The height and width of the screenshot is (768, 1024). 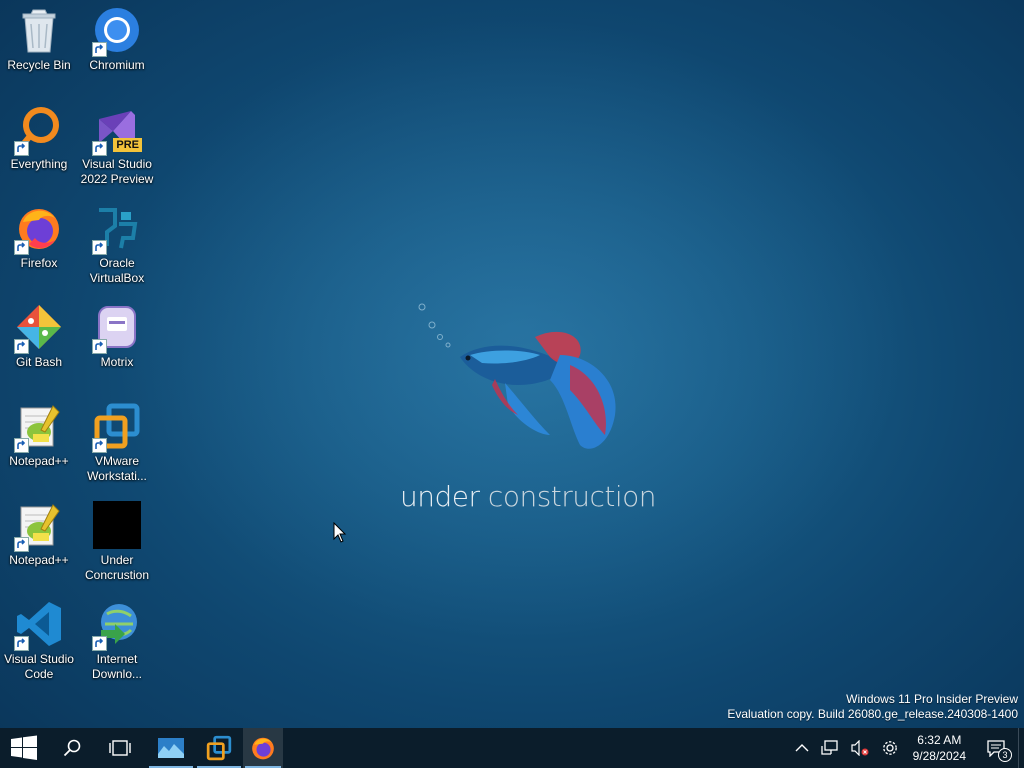 What do you see at coordinates (939, 748) in the screenshot?
I see `taskbar-clock: 6:32 AM 9/28/2024` at bounding box center [939, 748].